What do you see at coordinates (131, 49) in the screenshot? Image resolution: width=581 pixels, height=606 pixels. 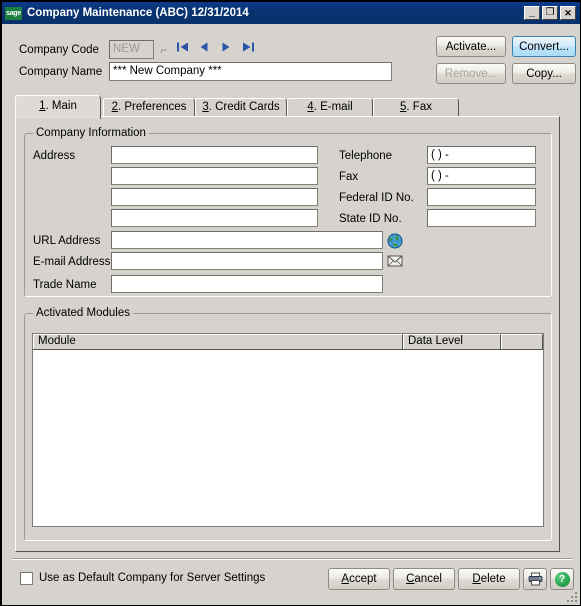 I see `company-code-input: NEW` at bounding box center [131, 49].